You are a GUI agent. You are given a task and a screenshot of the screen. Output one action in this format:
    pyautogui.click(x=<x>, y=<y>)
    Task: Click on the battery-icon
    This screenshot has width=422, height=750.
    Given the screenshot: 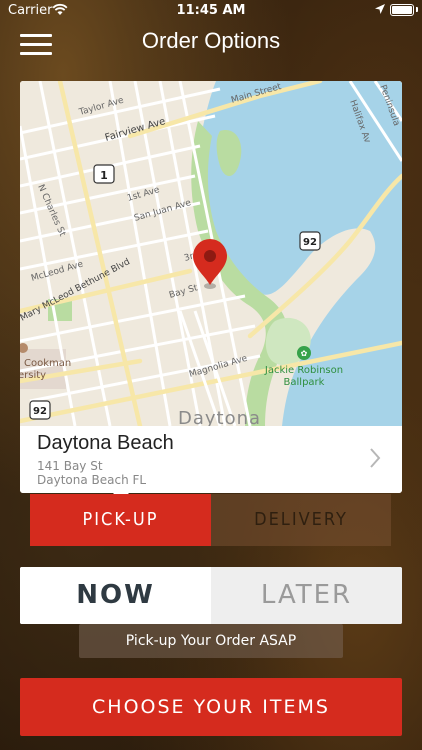 What is the action you would take?
    pyautogui.click(x=402, y=10)
    